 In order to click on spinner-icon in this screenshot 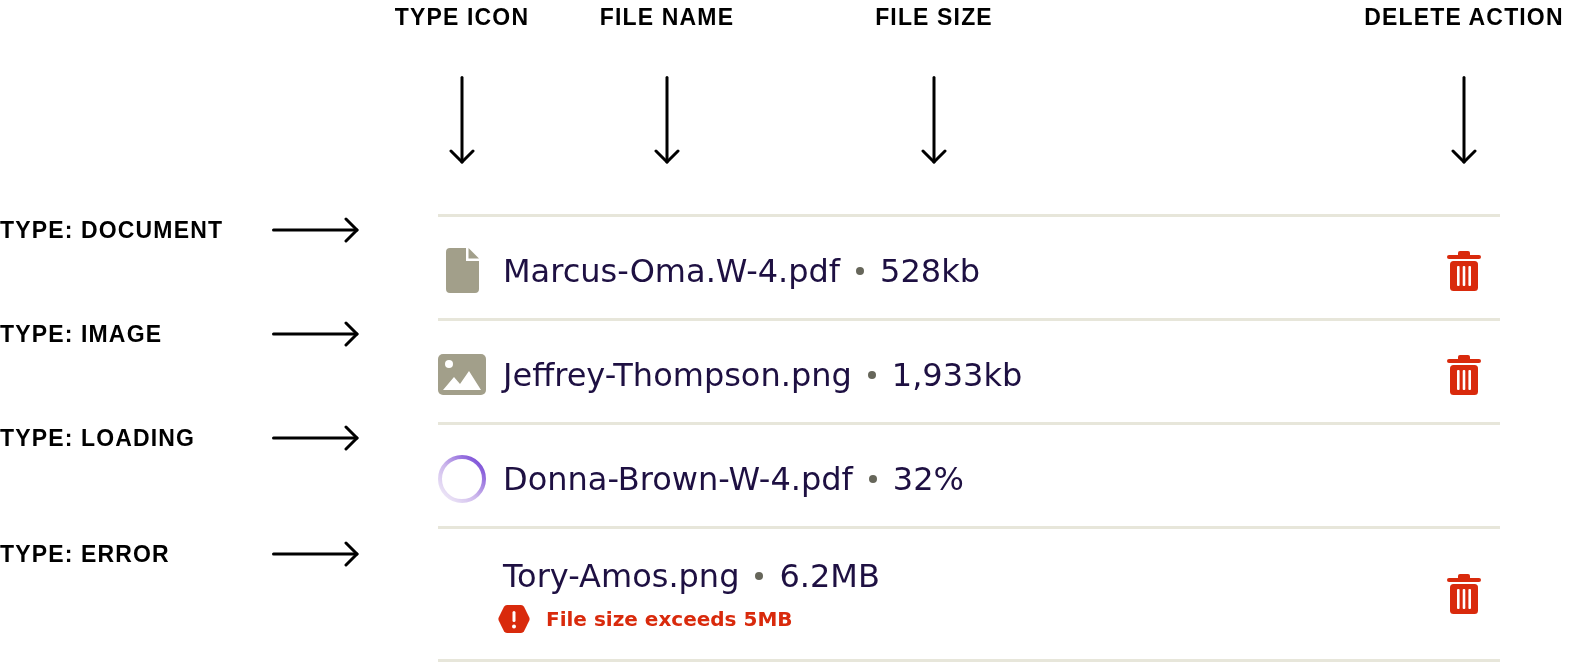, I will do `click(462, 478)`.